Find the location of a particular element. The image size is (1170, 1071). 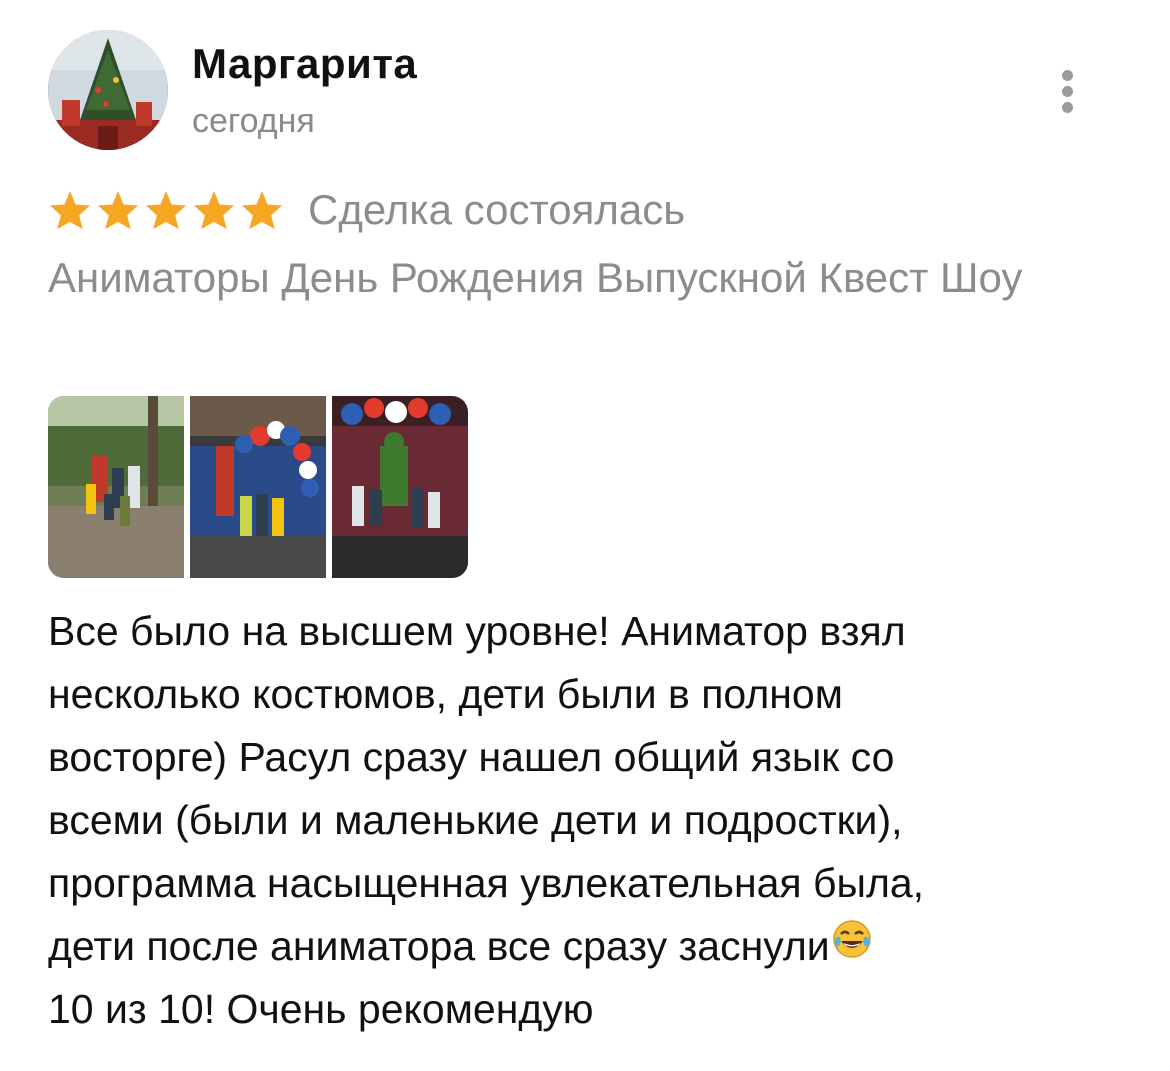

more-options-button is located at coordinates (1068, 91).